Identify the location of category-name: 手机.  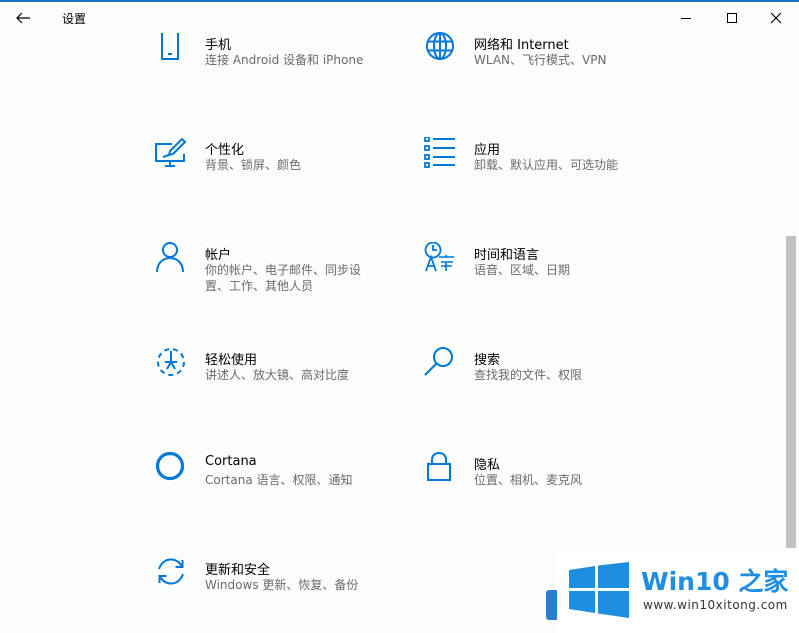
(218, 45).